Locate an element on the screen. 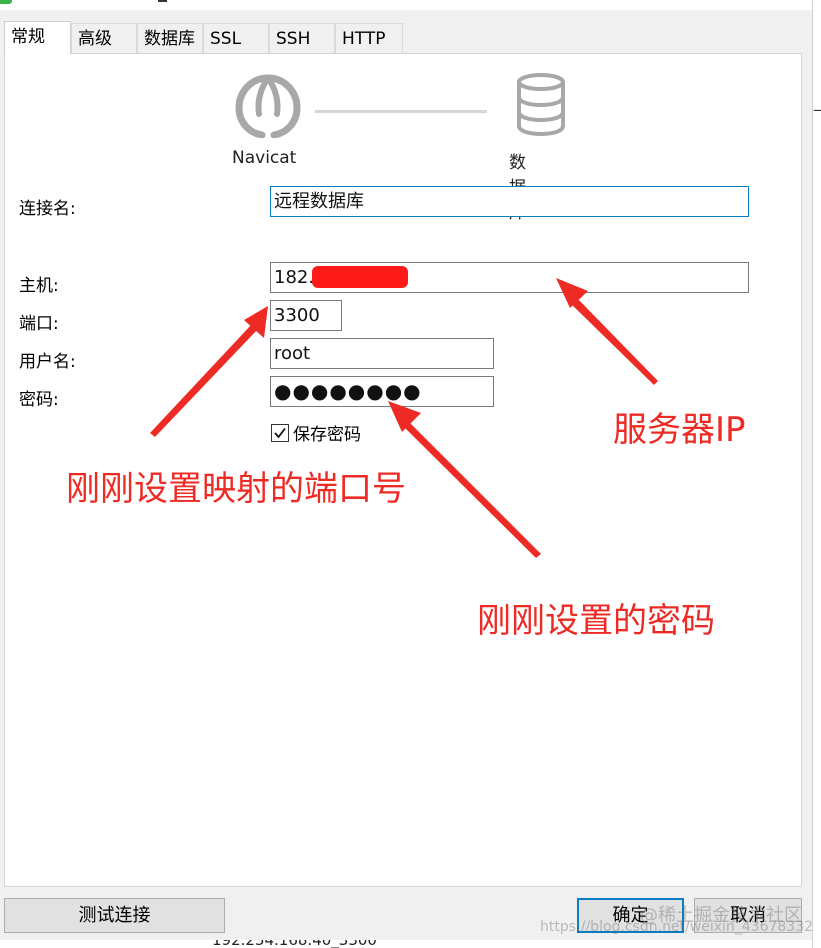 The width and height of the screenshot is (821, 948). annotation-server-ip: 服务器IP is located at coordinates (679, 430).